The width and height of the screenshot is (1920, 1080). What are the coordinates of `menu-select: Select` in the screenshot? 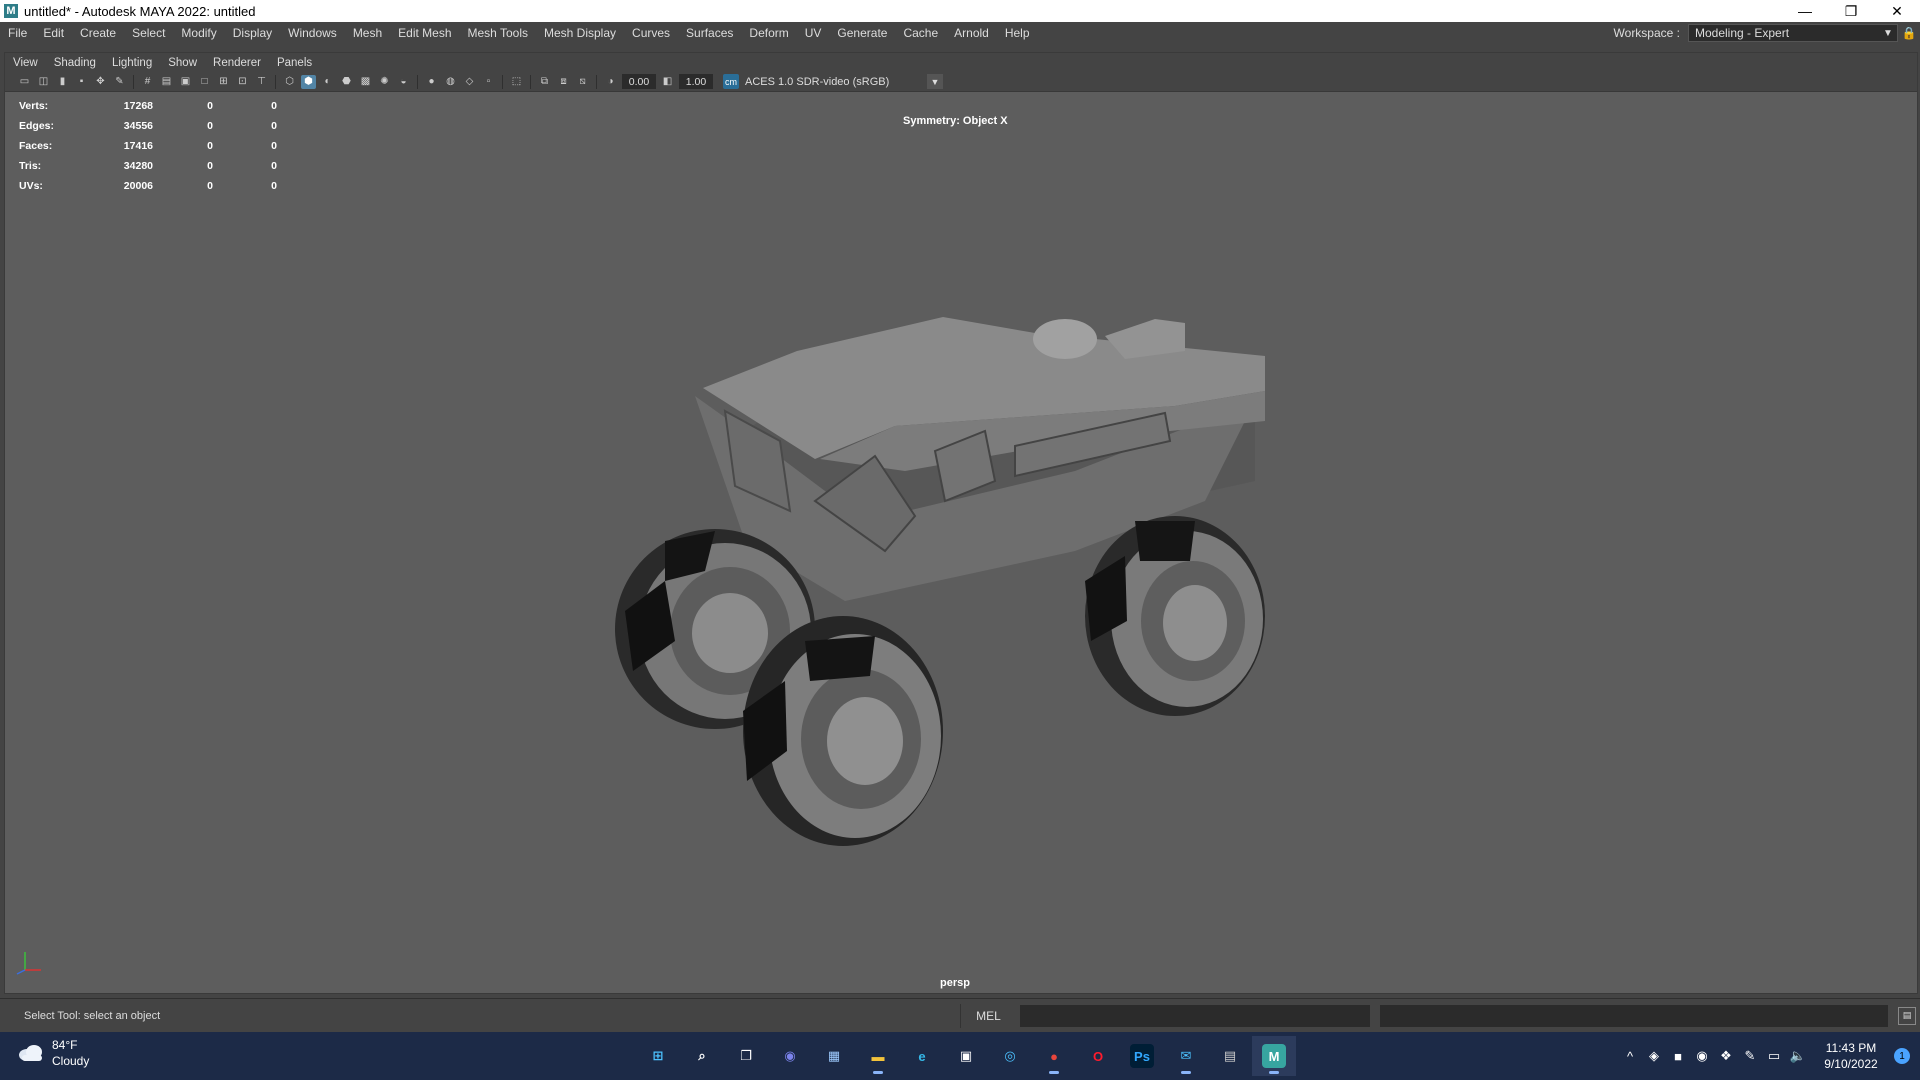 It's located at (148, 33).